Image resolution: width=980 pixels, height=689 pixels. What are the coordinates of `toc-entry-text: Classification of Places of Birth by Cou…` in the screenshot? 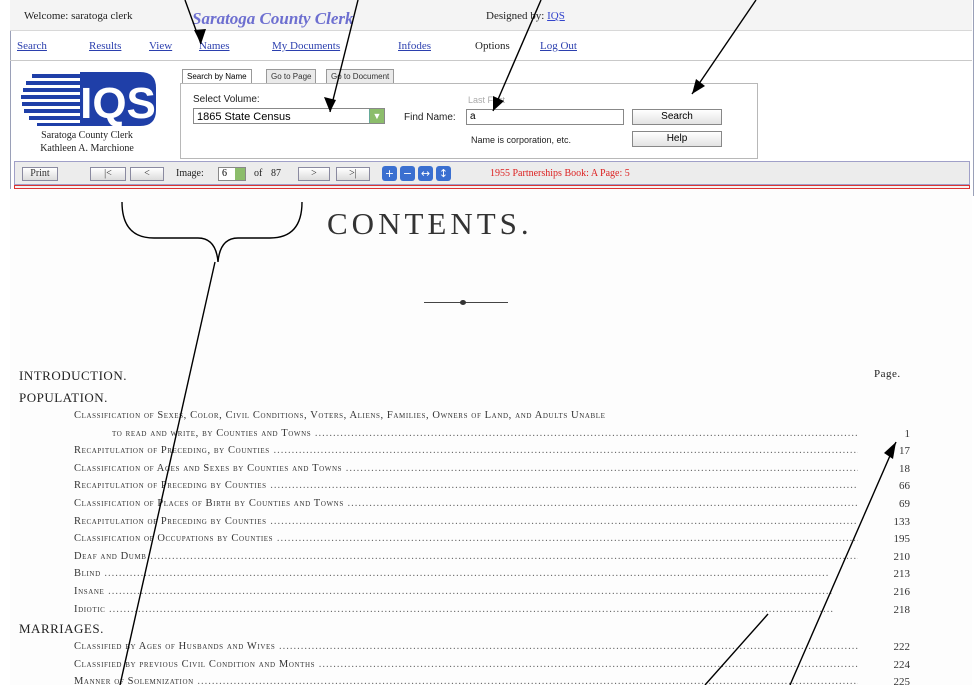 It's located at (209, 503).